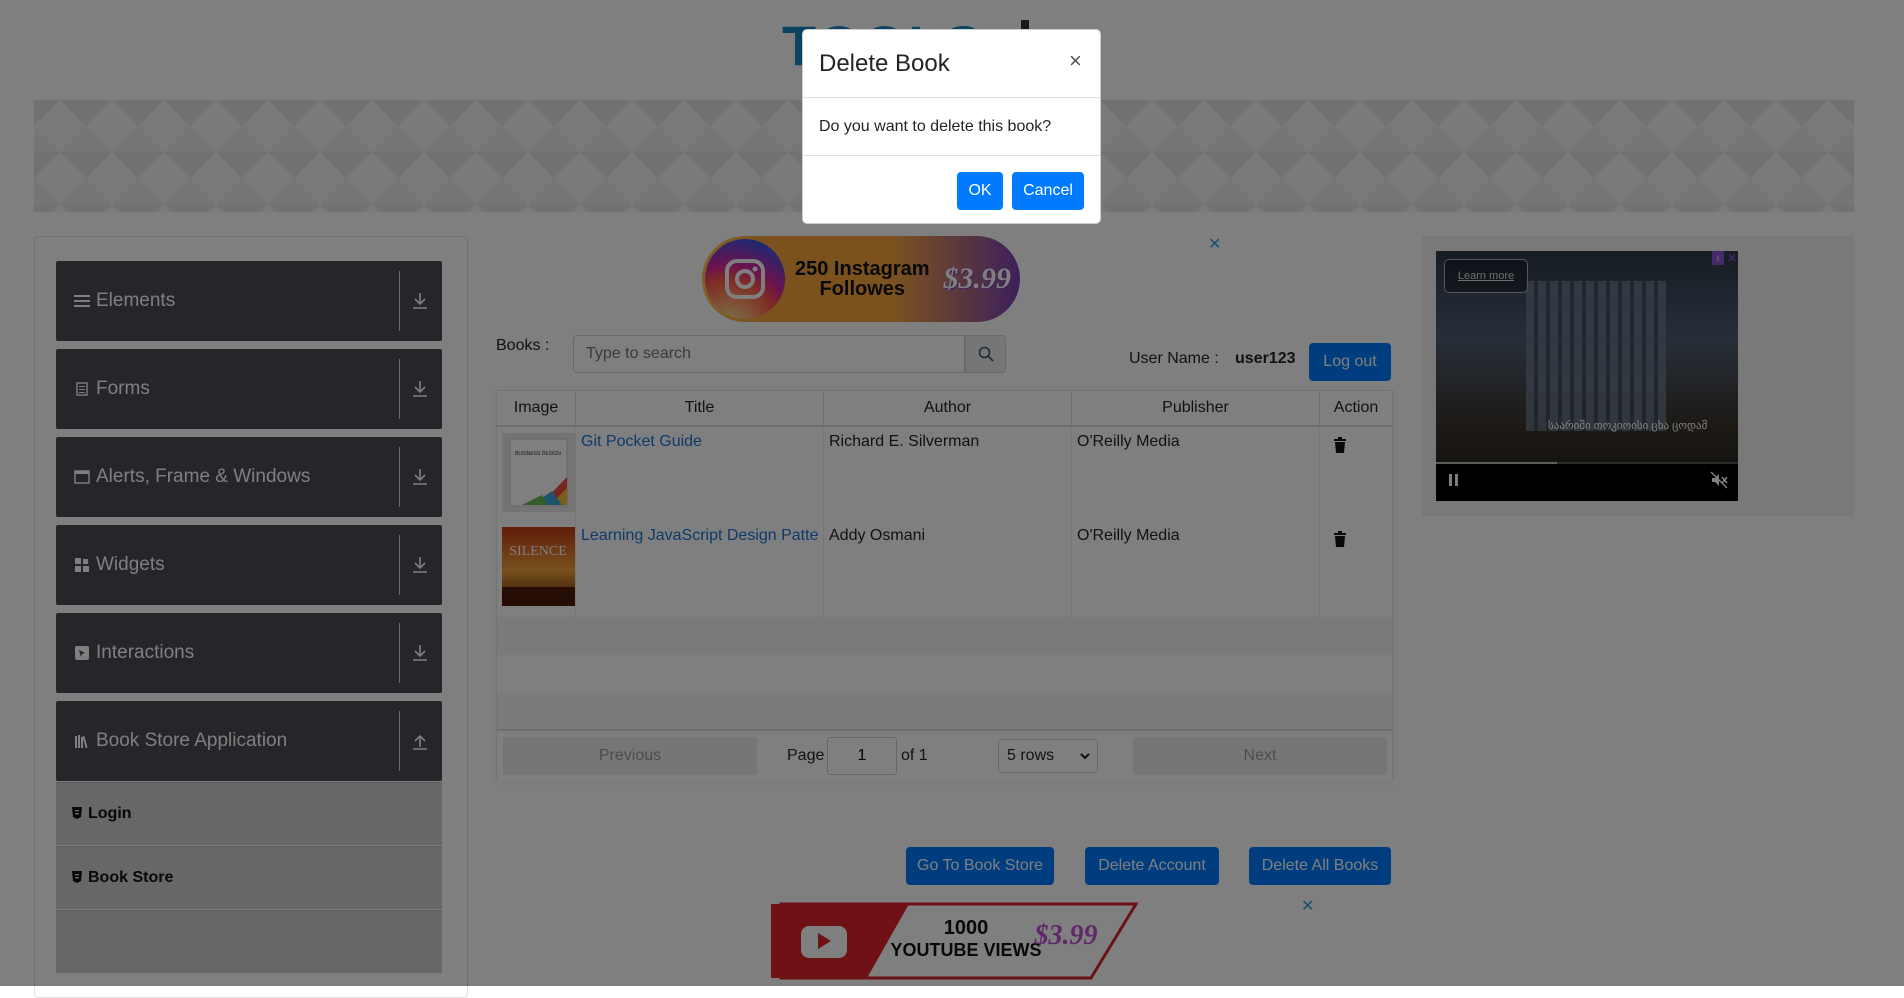 The width and height of the screenshot is (1904, 998). What do you see at coordinates (1048, 191) in the screenshot?
I see `cancel-button: Cancel` at bounding box center [1048, 191].